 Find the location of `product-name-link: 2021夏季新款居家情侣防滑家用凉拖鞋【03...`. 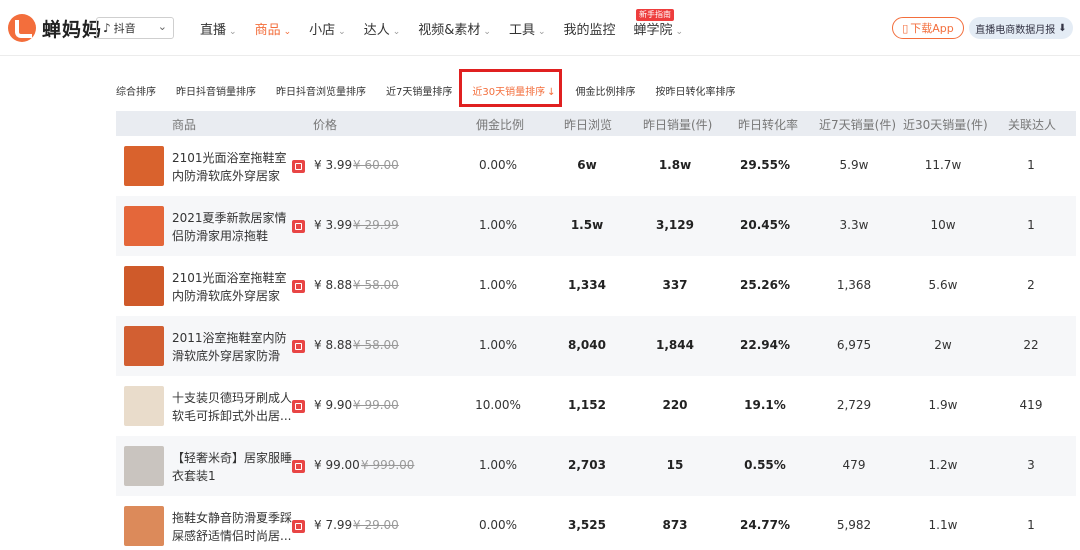

product-name-link: 2021夏季新款居家情侣防滑家用凉拖鞋【03... is located at coordinates (232, 228).